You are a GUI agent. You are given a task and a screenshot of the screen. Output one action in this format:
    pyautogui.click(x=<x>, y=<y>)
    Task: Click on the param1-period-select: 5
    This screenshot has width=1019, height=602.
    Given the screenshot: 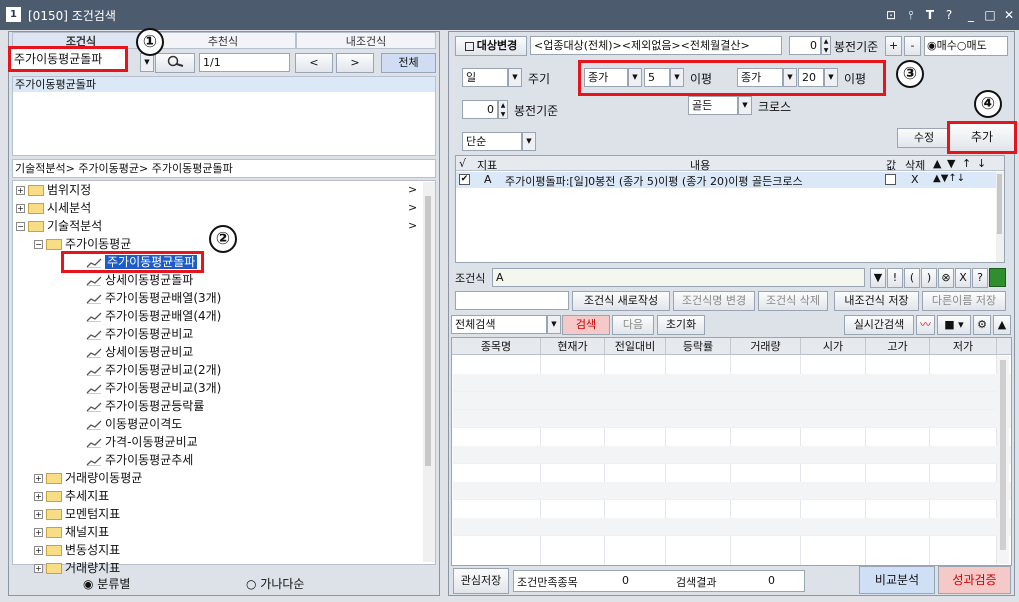 What is the action you would take?
    pyautogui.click(x=657, y=77)
    